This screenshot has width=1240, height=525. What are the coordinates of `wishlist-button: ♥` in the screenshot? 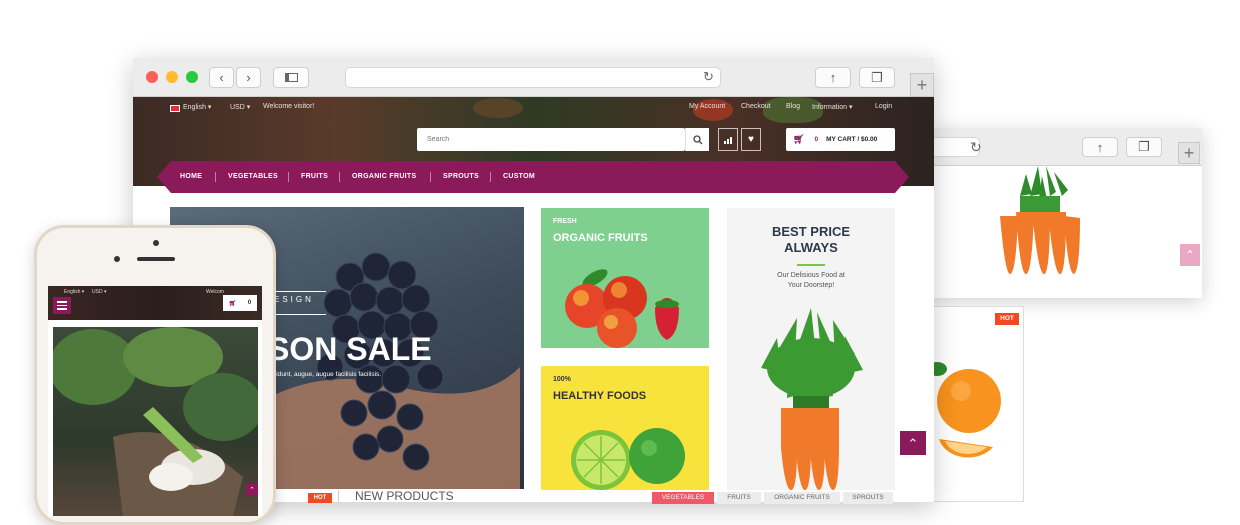 It's located at (751, 139).